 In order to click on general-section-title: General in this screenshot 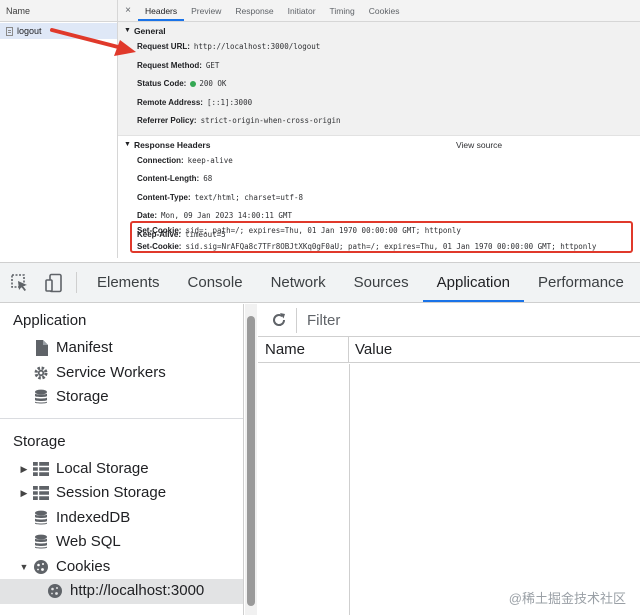, I will do `click(149, 31)`.